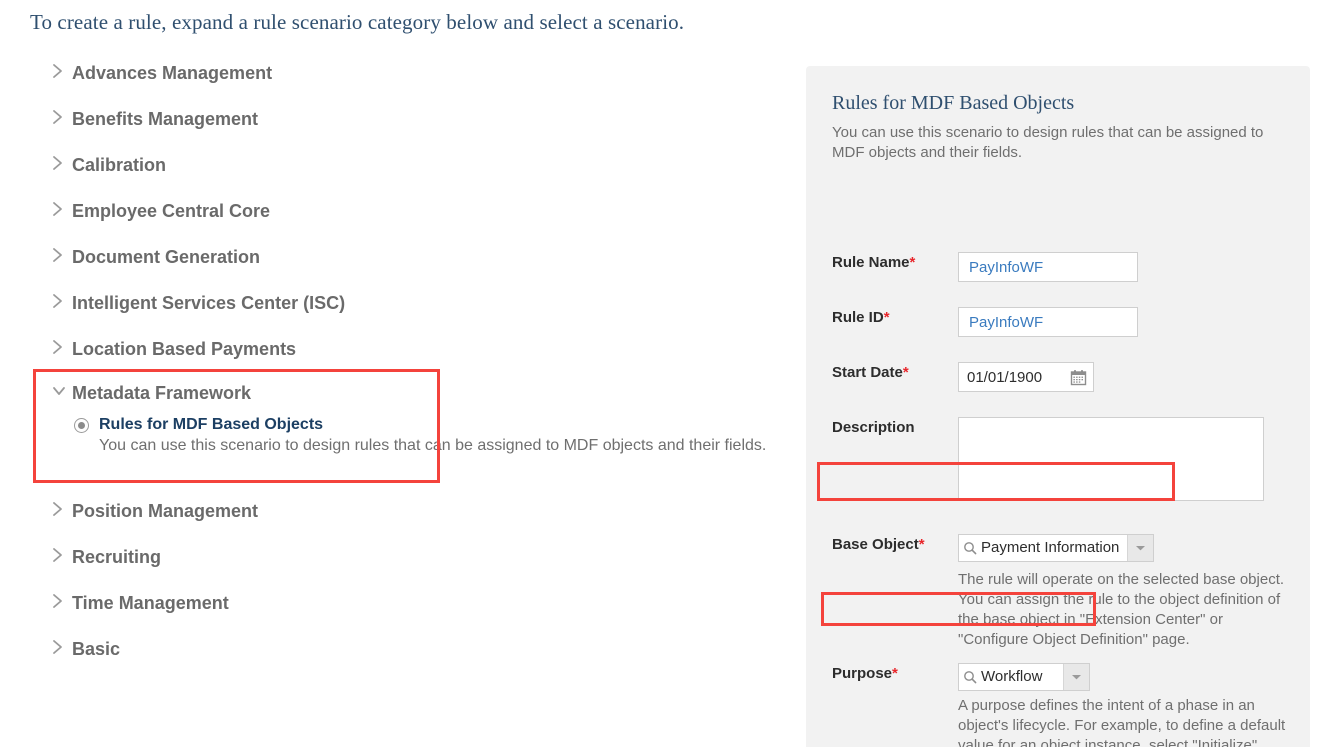 Image resolution: width=1339 pixels, height=747 pixels. I want to click on panel-title: Rules for MDF Based Objects, so click(953, 103).